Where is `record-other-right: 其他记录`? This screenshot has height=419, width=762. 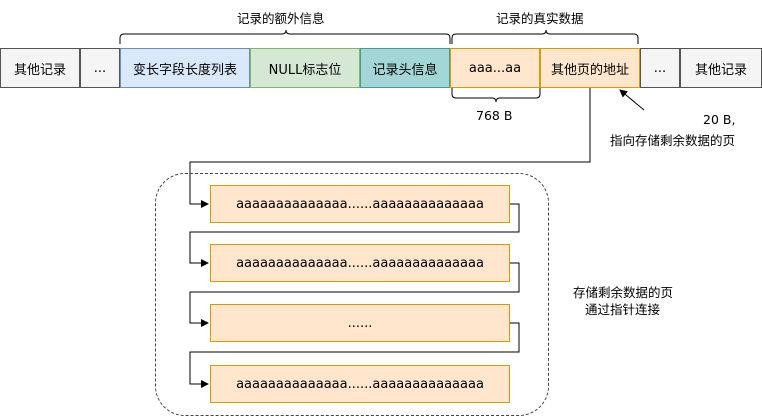
record-other-right: 其他记录 is located at coordinates (721, 68).